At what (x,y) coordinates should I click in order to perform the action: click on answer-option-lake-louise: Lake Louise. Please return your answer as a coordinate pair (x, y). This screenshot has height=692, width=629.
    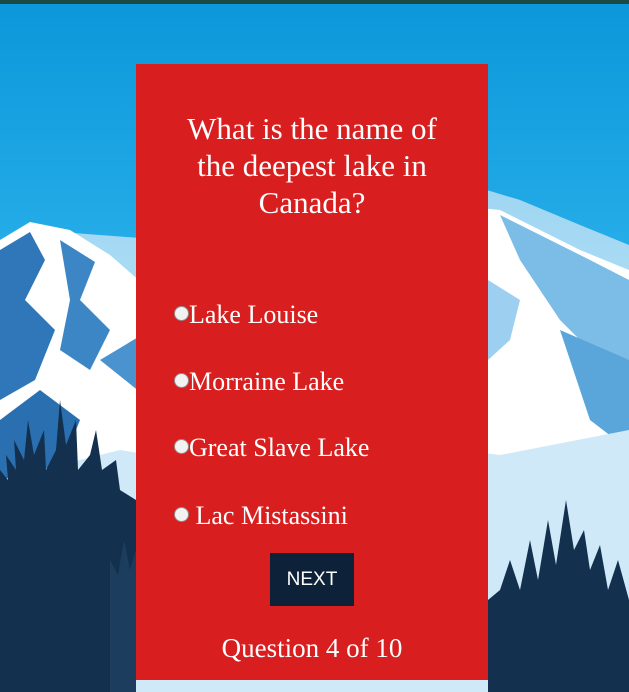
    Looking at the image, I should click on (246, 315).